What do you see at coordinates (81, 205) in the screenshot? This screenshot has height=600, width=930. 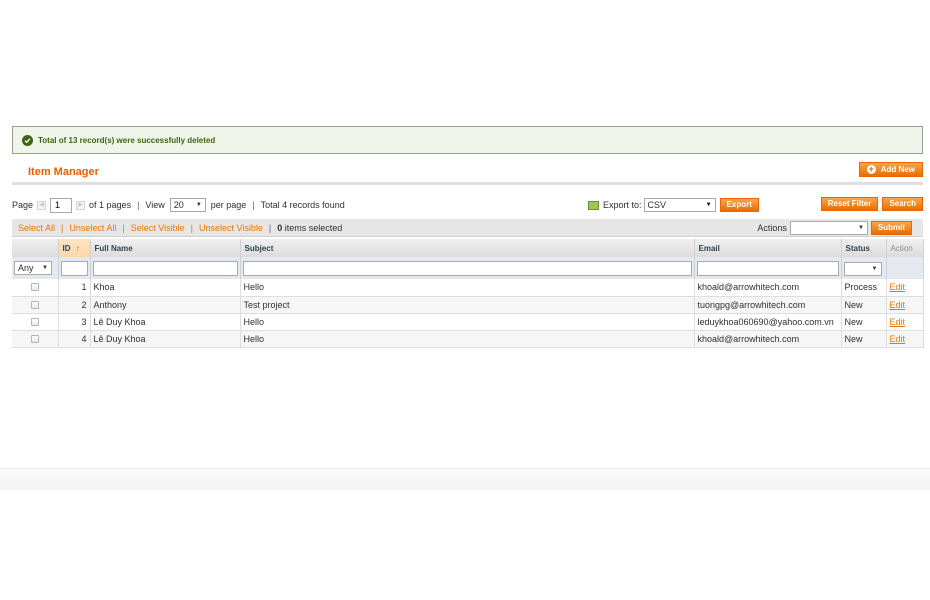 I see `next-page-icon: ▶` at bounding box center [81, 205].